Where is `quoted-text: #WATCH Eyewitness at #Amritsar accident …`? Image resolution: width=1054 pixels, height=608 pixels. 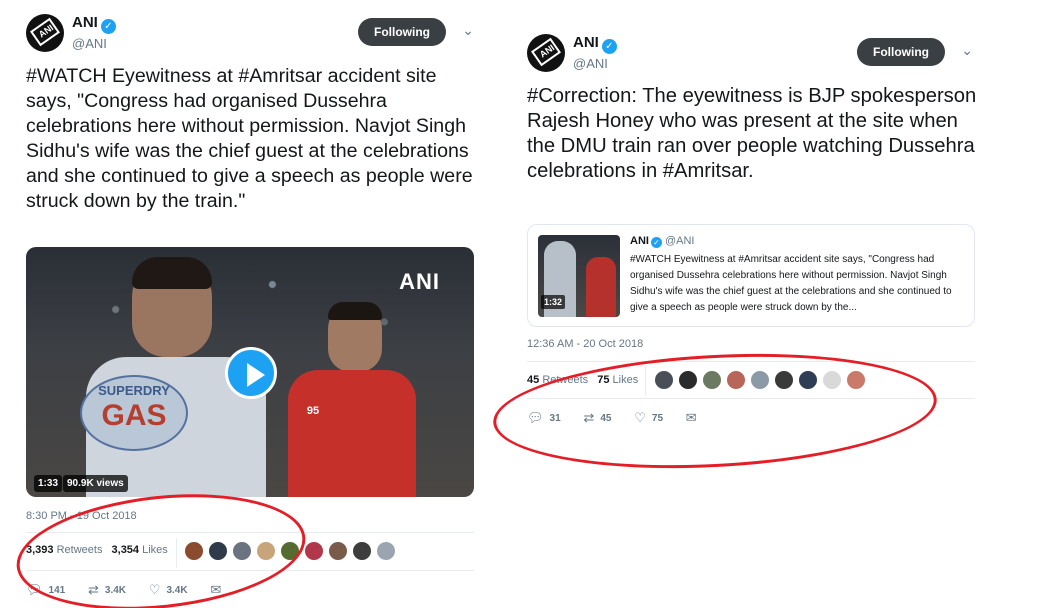
quoted-text: #WATCH Eyewitness at #Amritsar accident … is located at coordinates (791, 283).